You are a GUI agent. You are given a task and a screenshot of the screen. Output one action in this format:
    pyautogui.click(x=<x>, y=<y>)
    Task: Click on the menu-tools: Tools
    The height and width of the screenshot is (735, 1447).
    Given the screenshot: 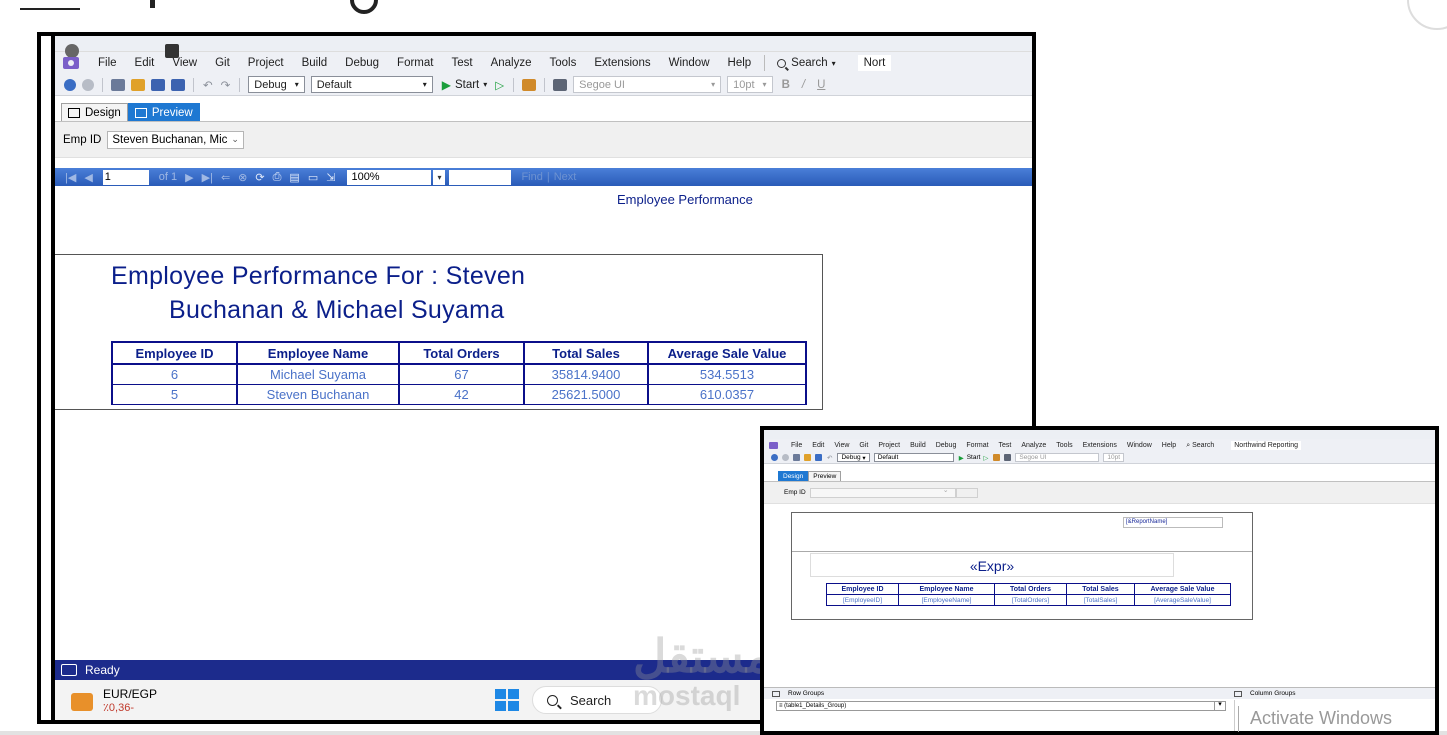 What is the action you would take?
    pyautogui.click(x=562, y=63)
    